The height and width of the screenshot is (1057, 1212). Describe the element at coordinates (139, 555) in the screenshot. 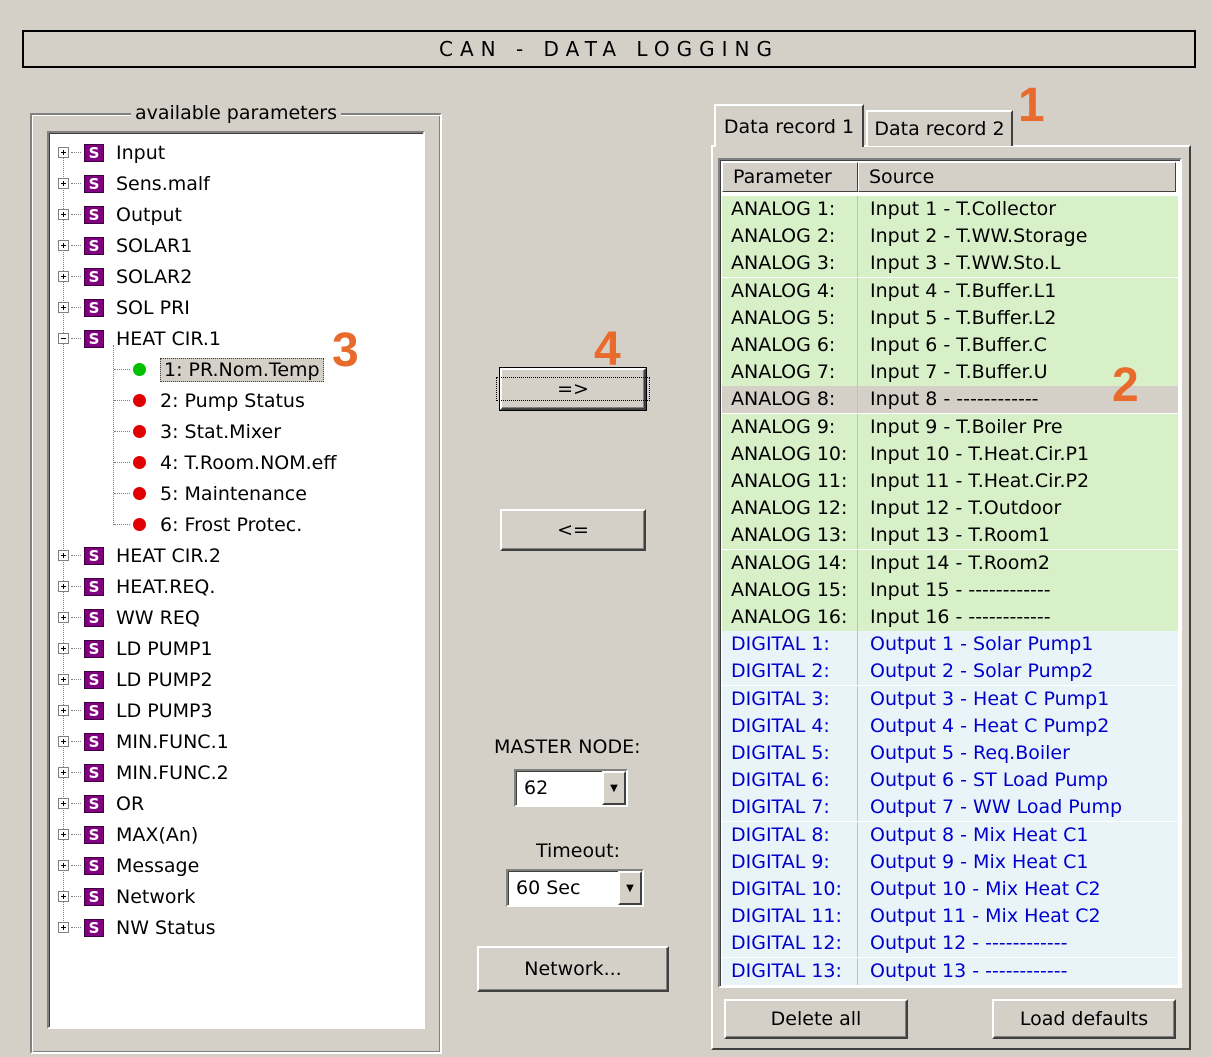

I see `tree-node: S HEAT CIR.2` at that location.